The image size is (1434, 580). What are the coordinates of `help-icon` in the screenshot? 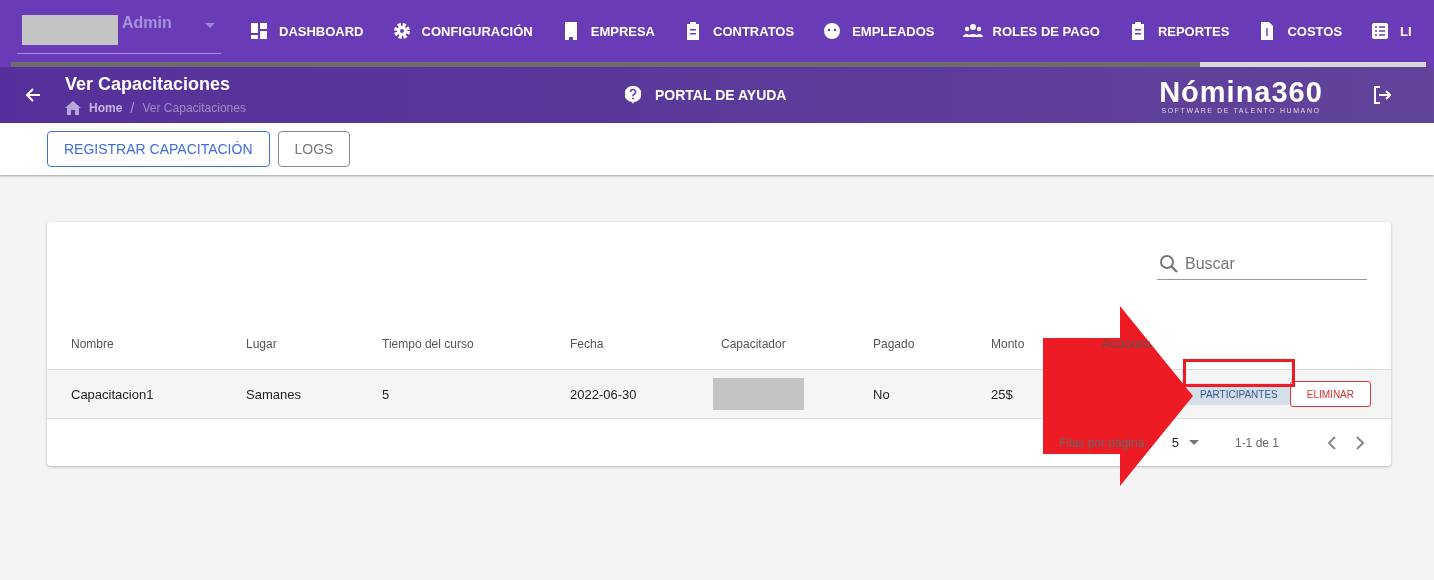 It's located at (633, 95).